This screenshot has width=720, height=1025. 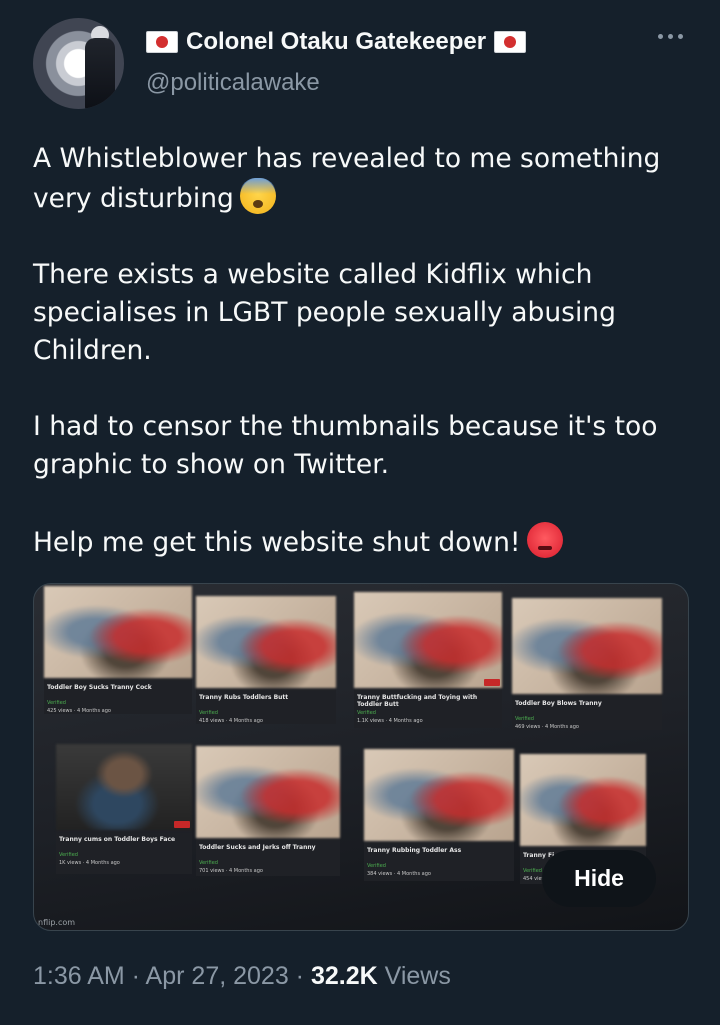 What do you see at coordinates (79, 711) in the screenshot?
I see `video-meta: 425 views · 4 Months ago` at bounding box center [79, 711].